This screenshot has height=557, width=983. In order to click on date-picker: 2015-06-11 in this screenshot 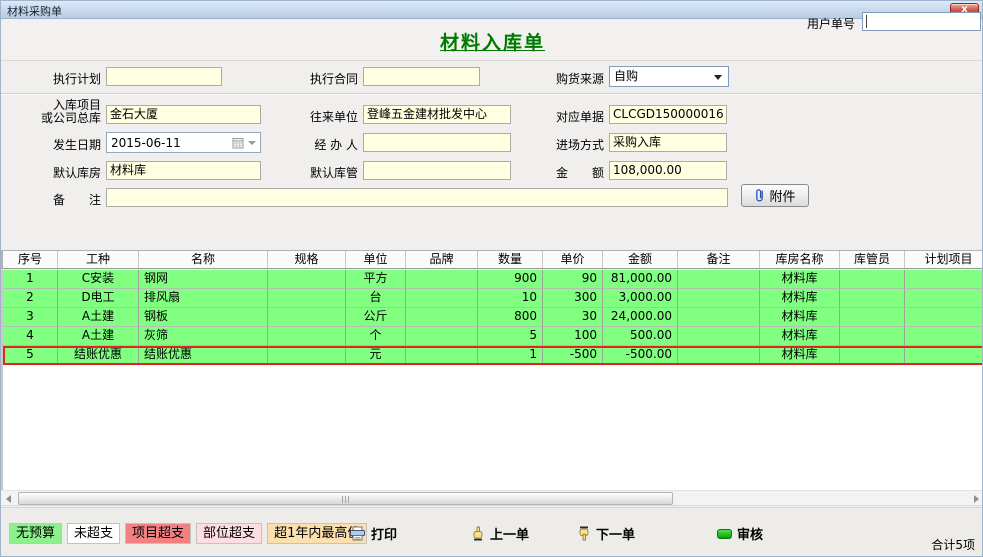, I will do `click(183, 142)`.